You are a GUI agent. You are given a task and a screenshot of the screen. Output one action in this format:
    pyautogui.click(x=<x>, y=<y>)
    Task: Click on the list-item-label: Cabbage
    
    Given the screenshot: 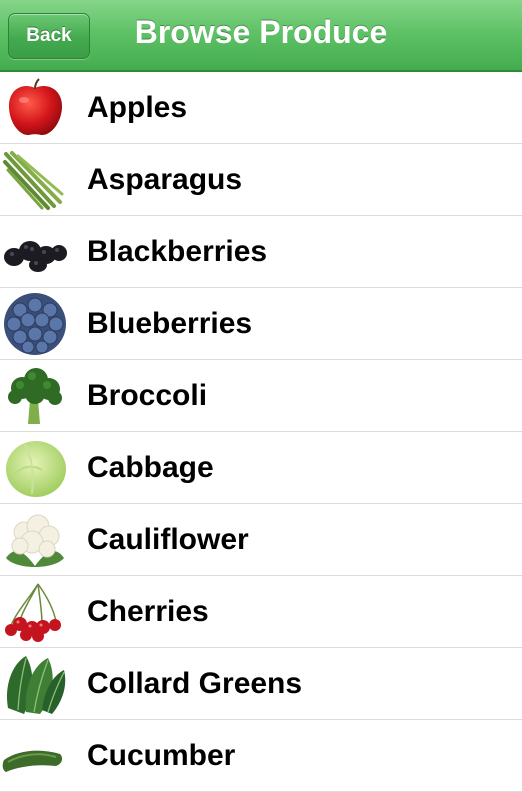 What is the action you would take?
    pyautogui.click(x=150, y=467)
    